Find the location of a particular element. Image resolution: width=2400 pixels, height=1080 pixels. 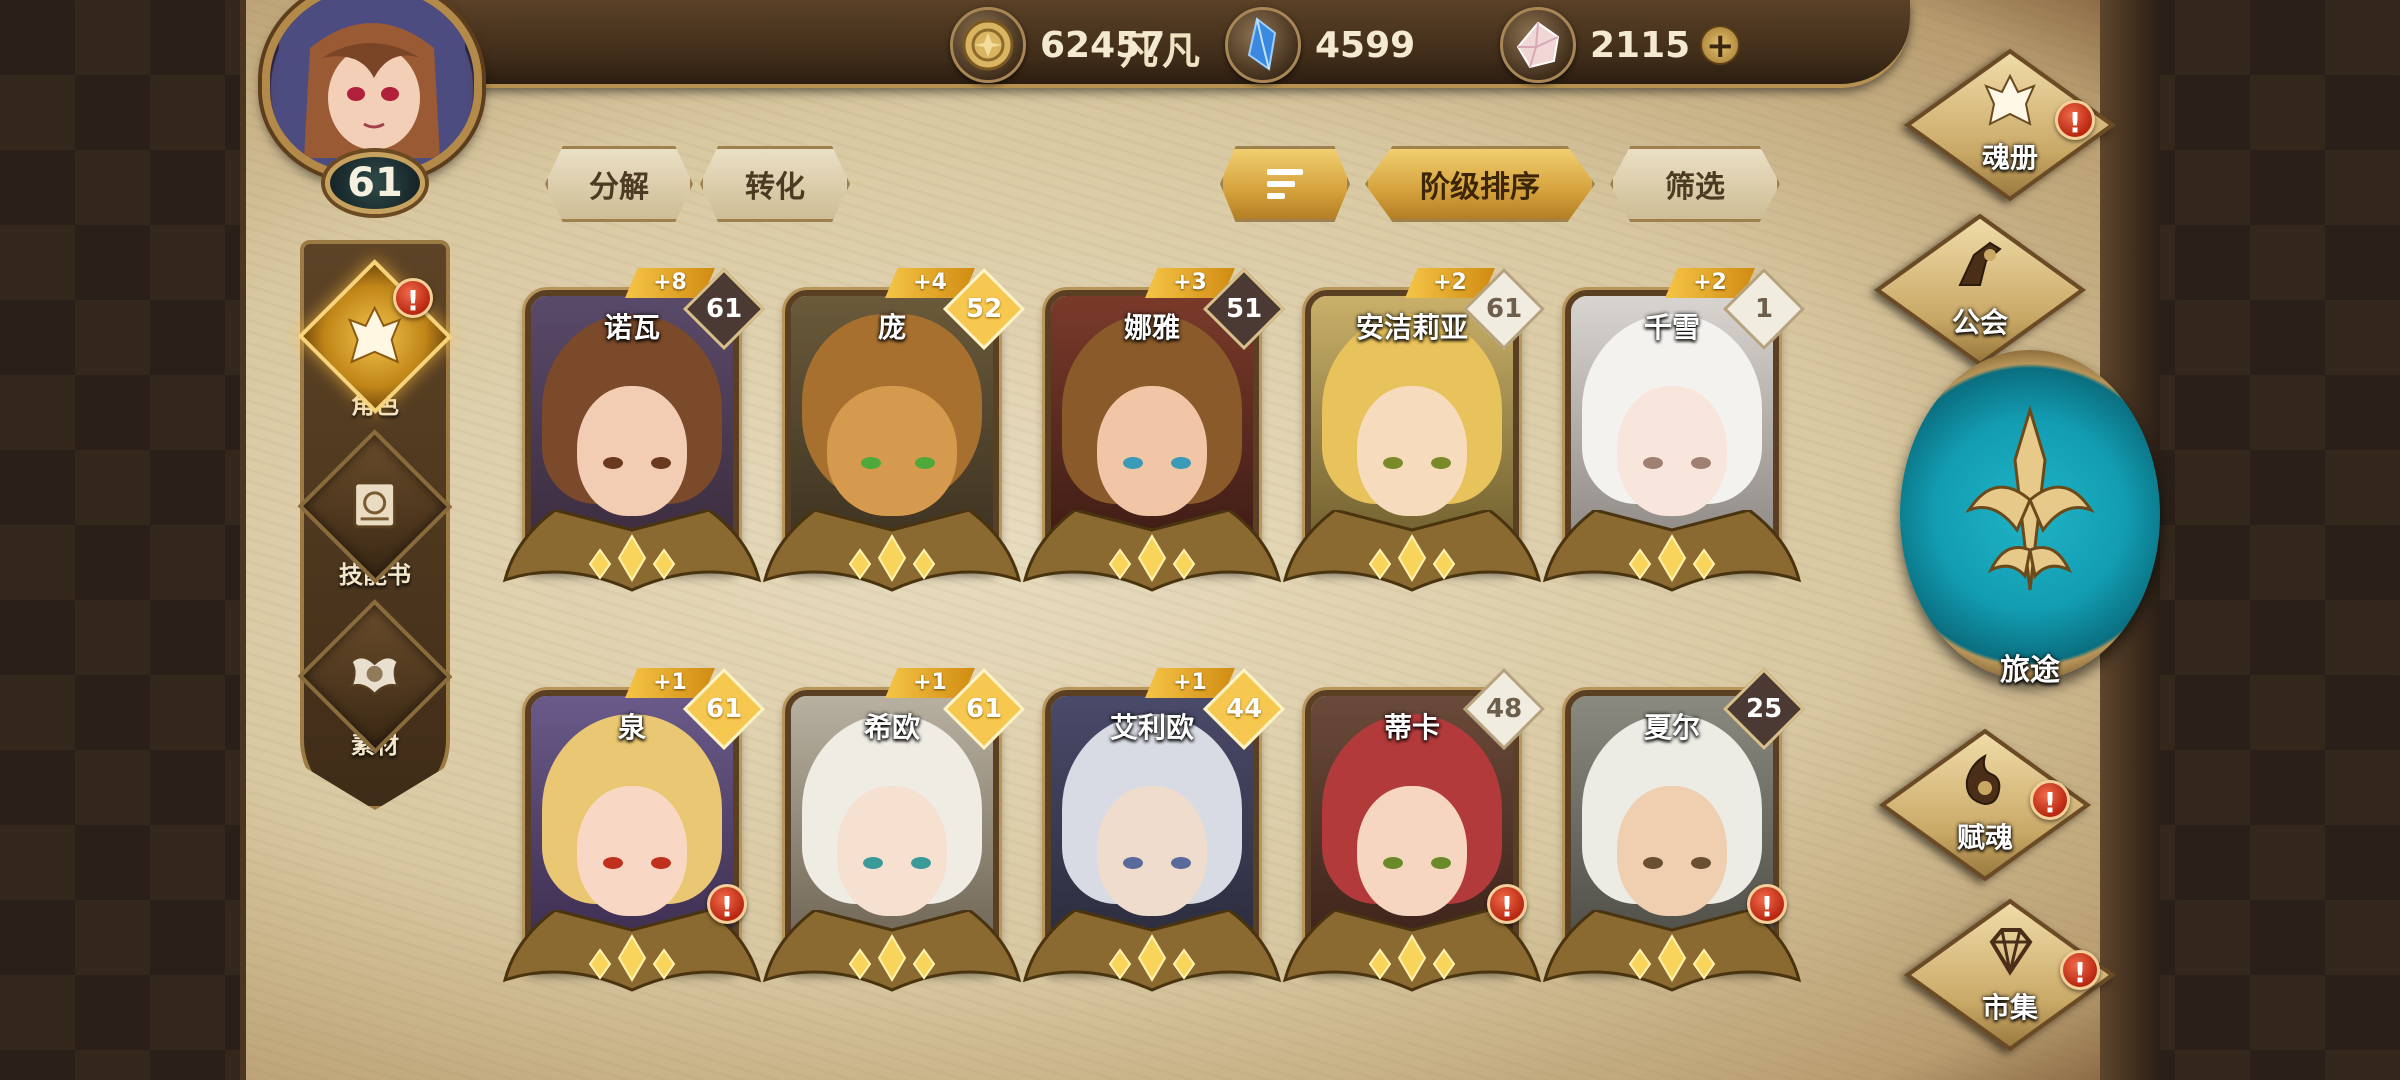

journey-button: 旅途 is located at coordinates (2030, 519).